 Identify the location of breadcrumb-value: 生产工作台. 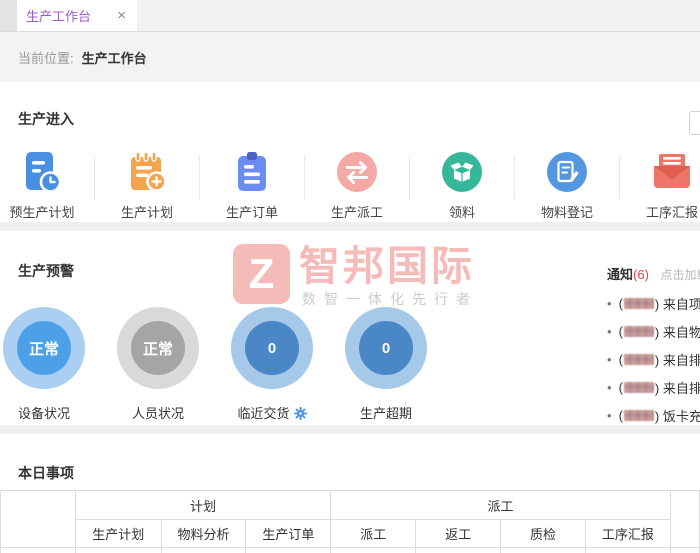
(114, 58).